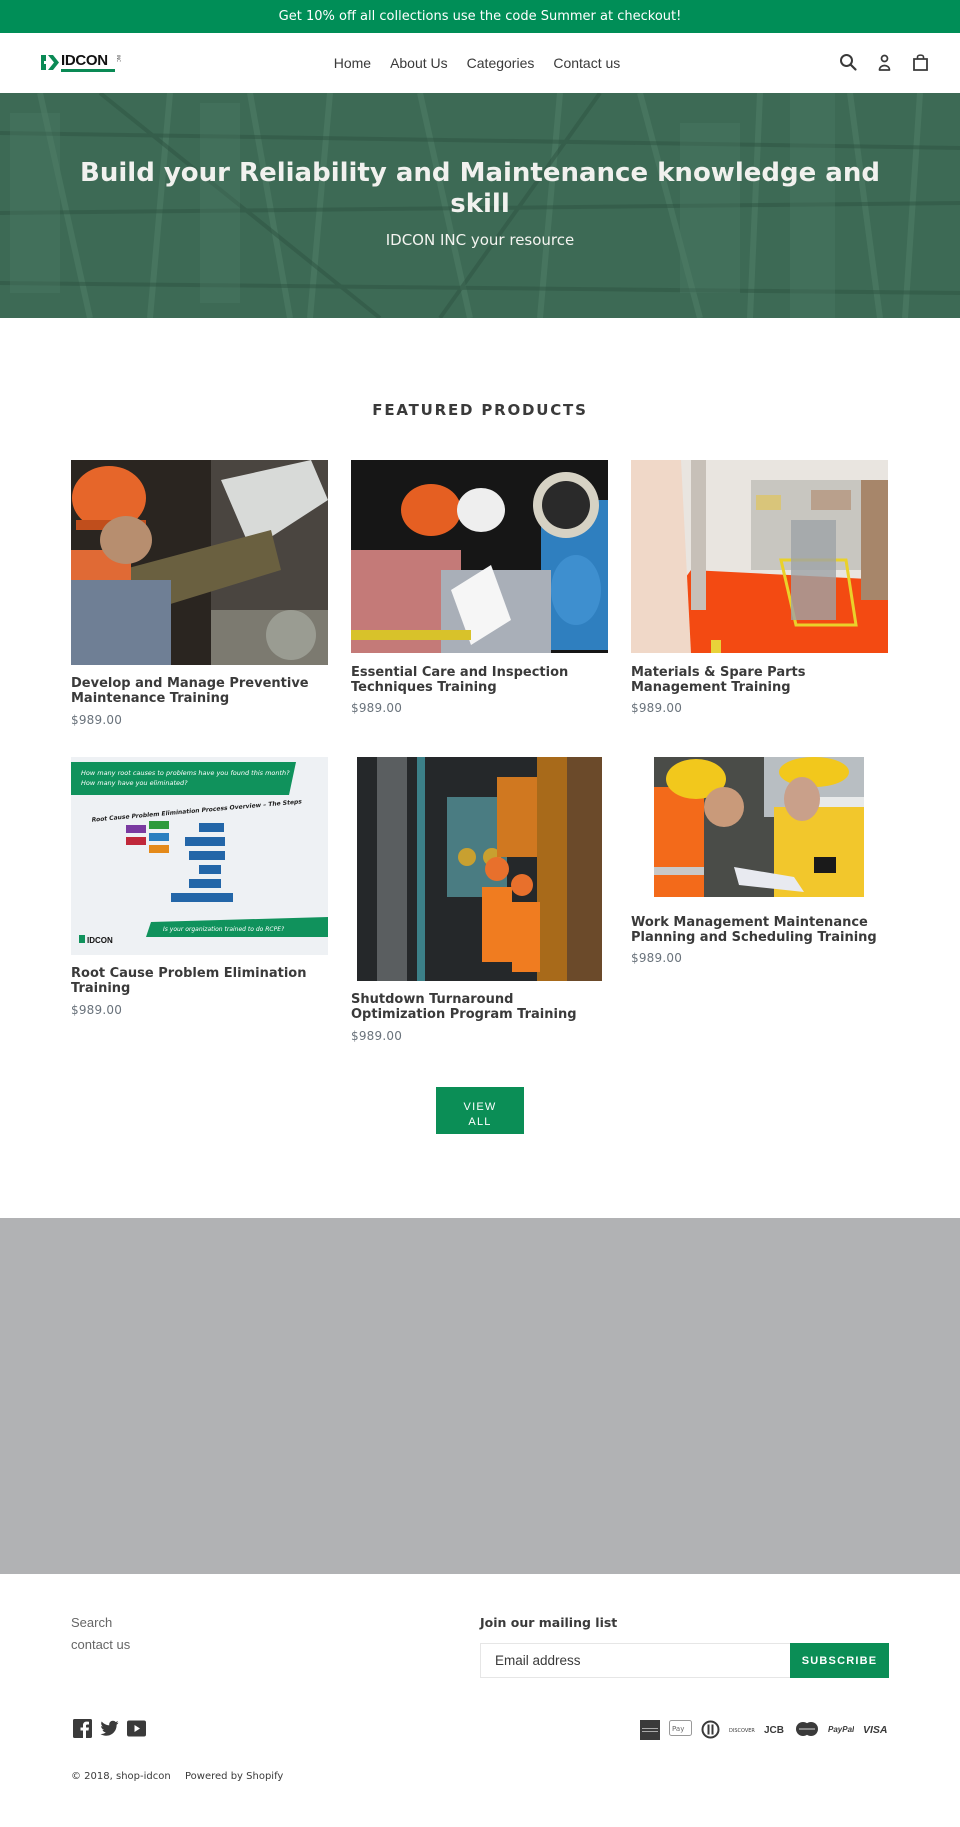 The width and height of the screenshot is (960, 1827). Describe the element at coordinates (501, 63) in the screenshot. I see `nav-categories: Categories` at that location.